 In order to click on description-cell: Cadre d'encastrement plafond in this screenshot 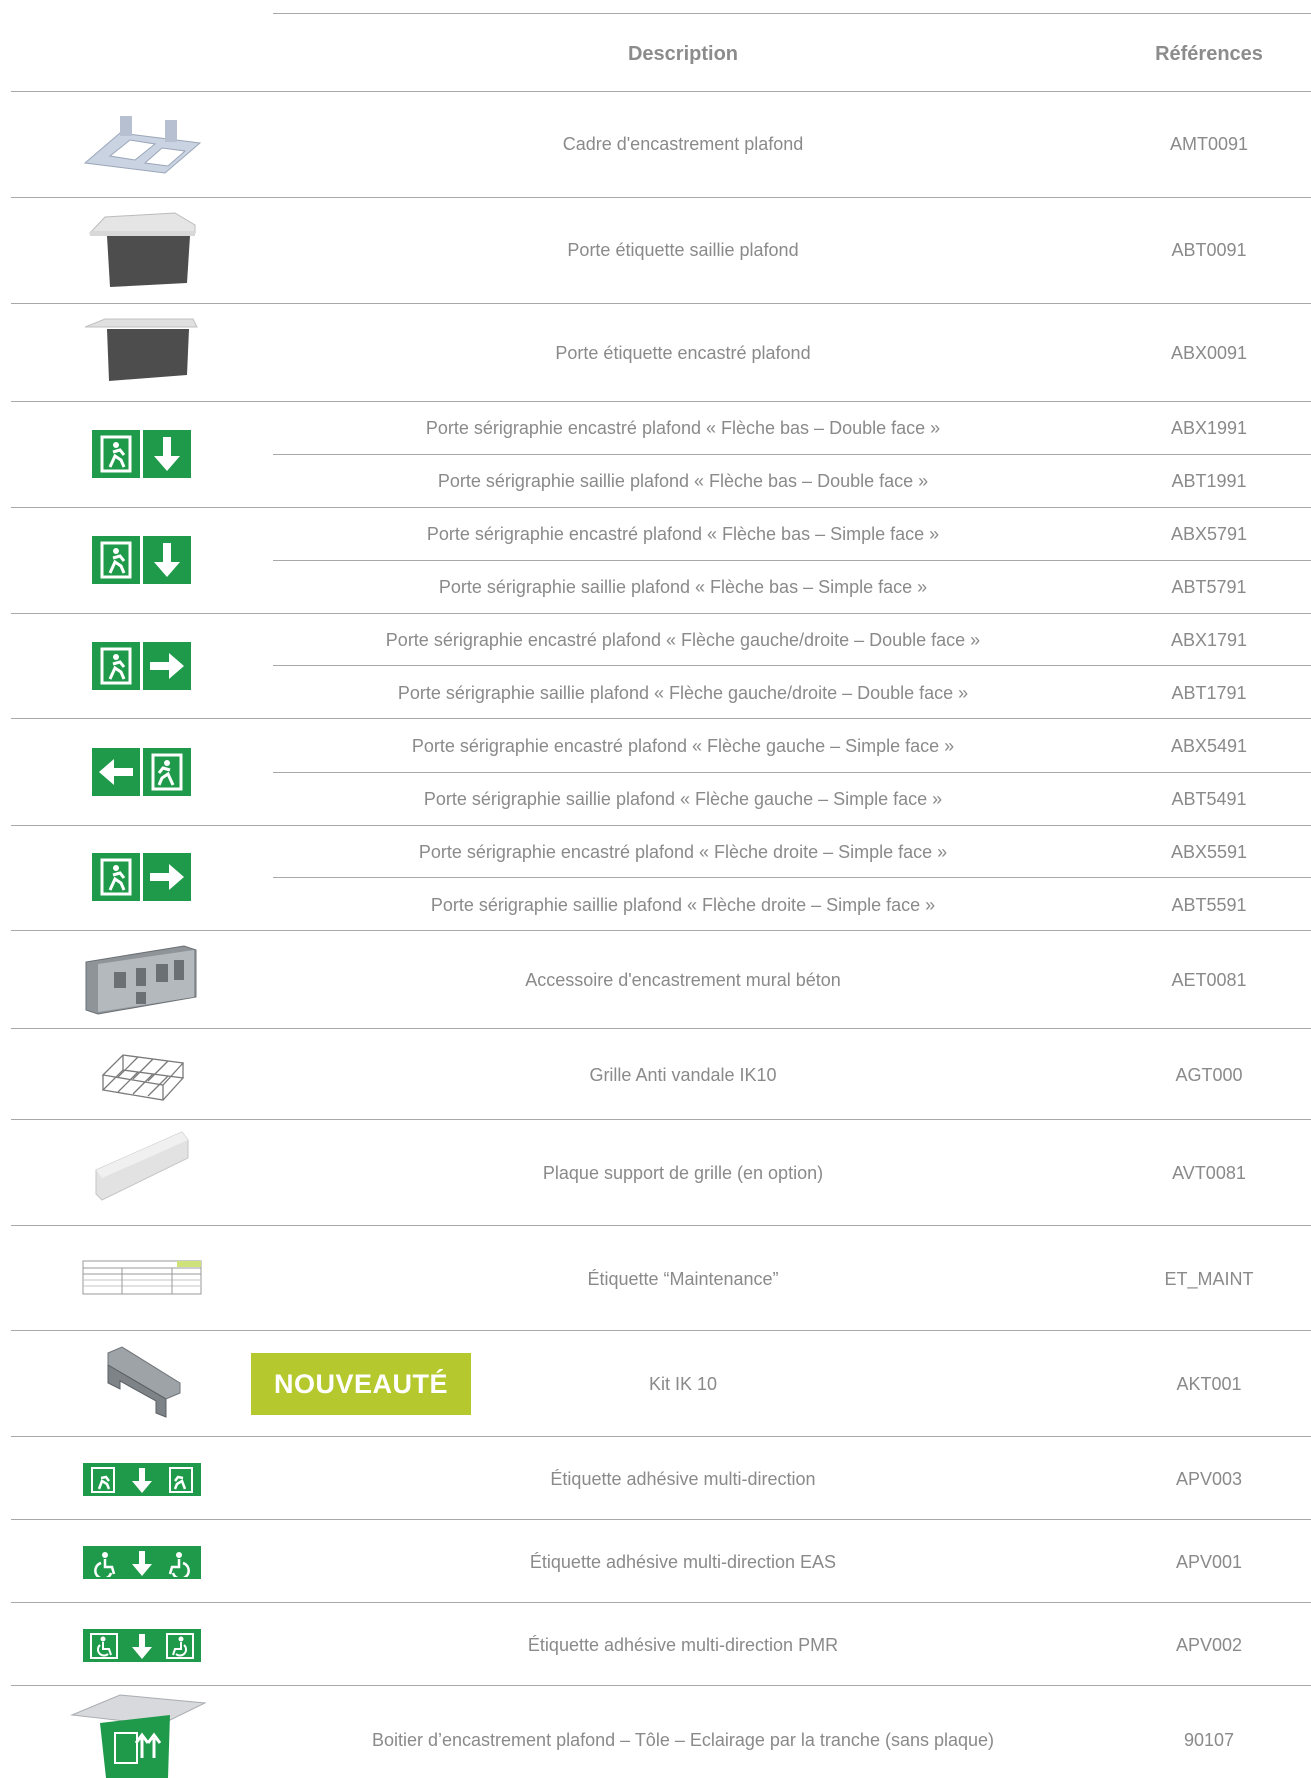, I will do `click(683, 143)`.